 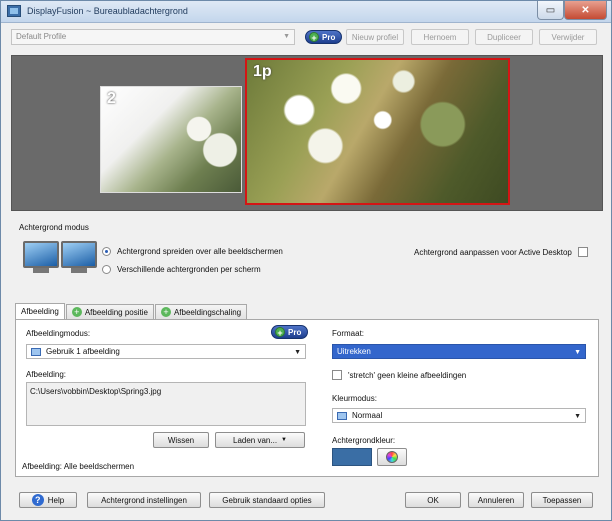 I want to click on background-settings-label: Achtergrond instellingen, so click(x=144, y=500).